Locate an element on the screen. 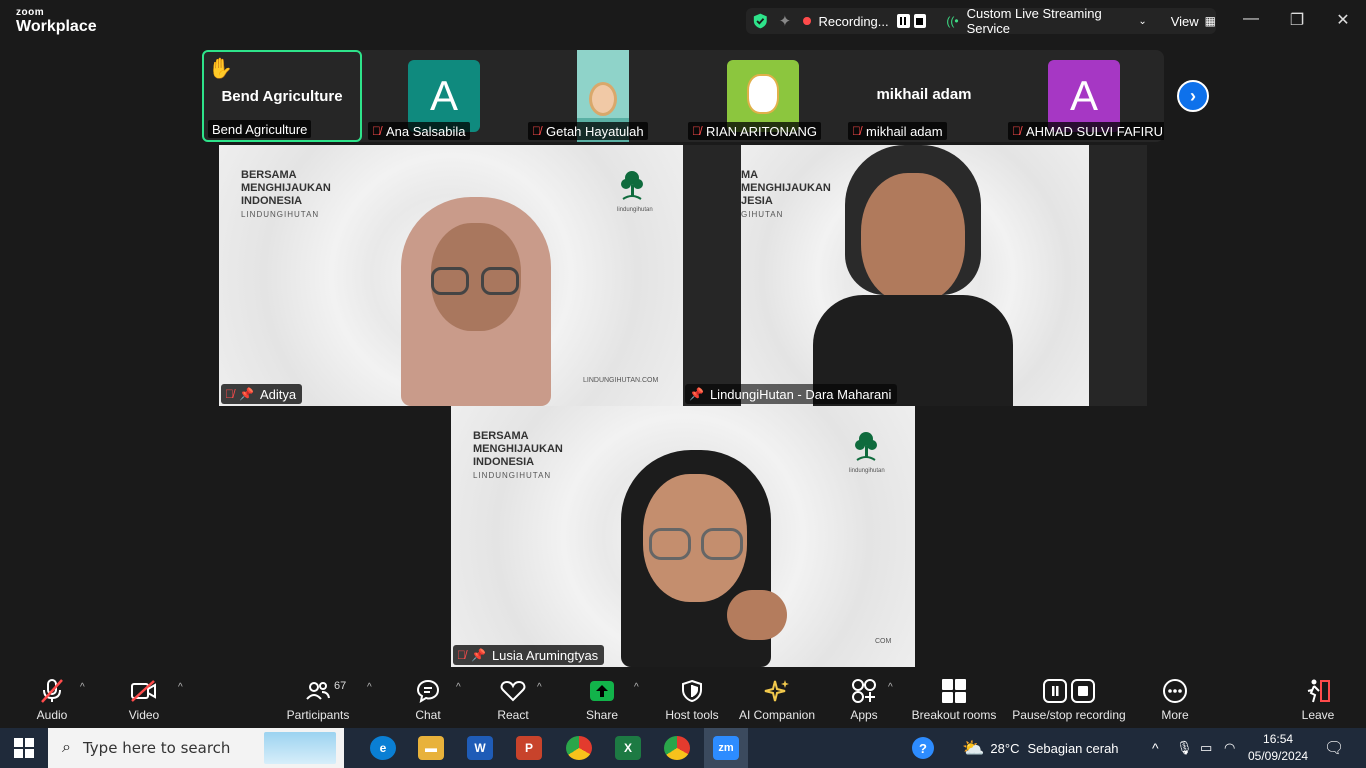 Image resolution: width=1366 pixels, height=768 pixels. ai-sparkle-icon: ✦ is located at coordinates (785, 21).